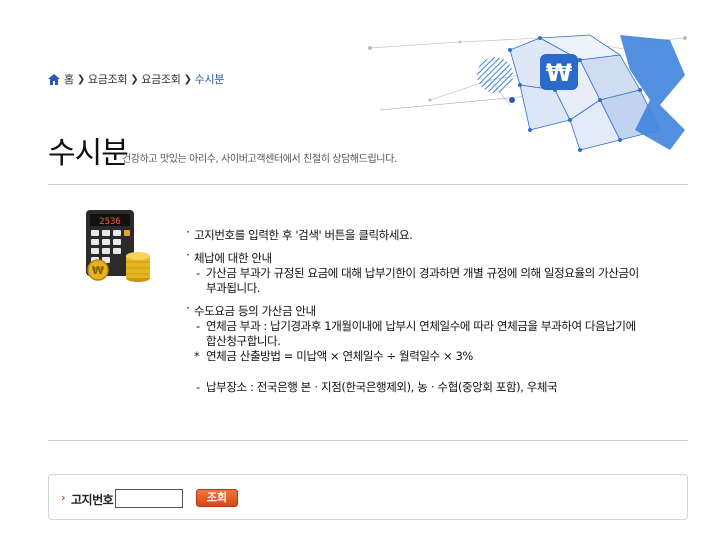 The width and height of the screenshot is (720, 533). What do you see at coordinates (303, 235) in the screenshot?
I see `instruction-text: 고지번호를 입력한 후 '검색' 버튼을 클릭하세요.` at bounding box center [303, 235].